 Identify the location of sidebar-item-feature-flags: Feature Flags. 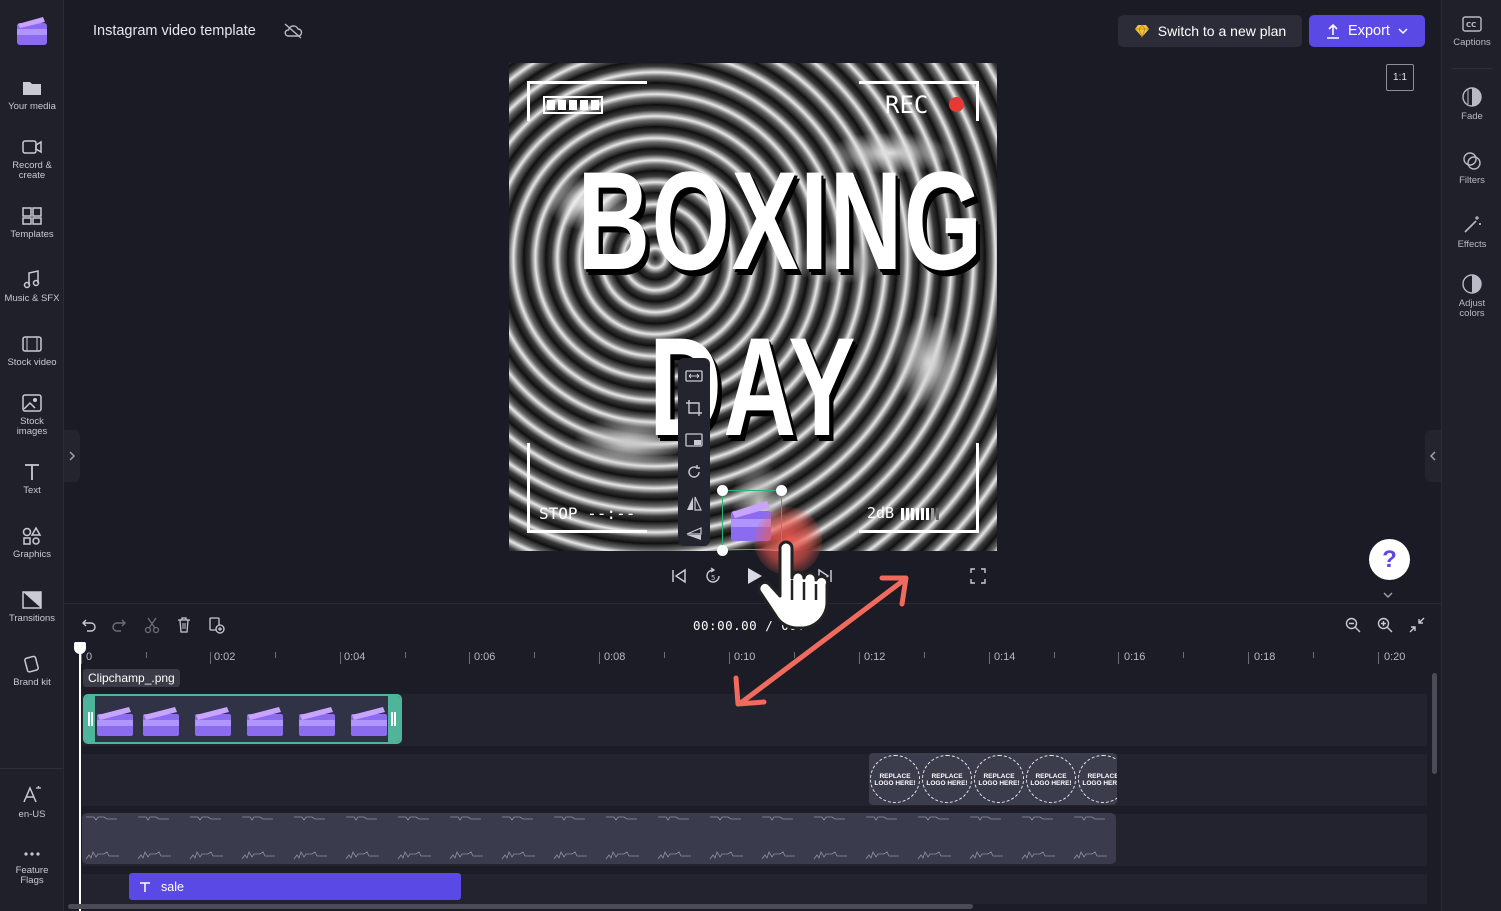
(32, 866).